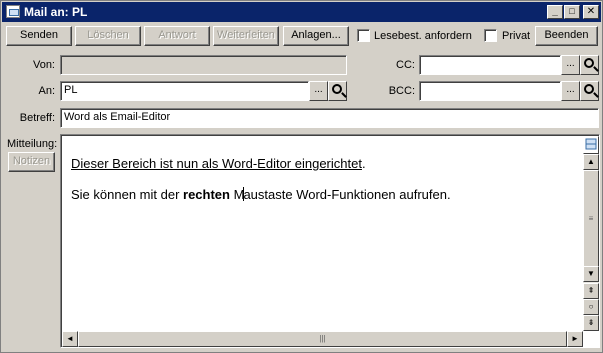  Describe the element at coordinates (203, 65) in the screenshot. I see `from-field` at that location.